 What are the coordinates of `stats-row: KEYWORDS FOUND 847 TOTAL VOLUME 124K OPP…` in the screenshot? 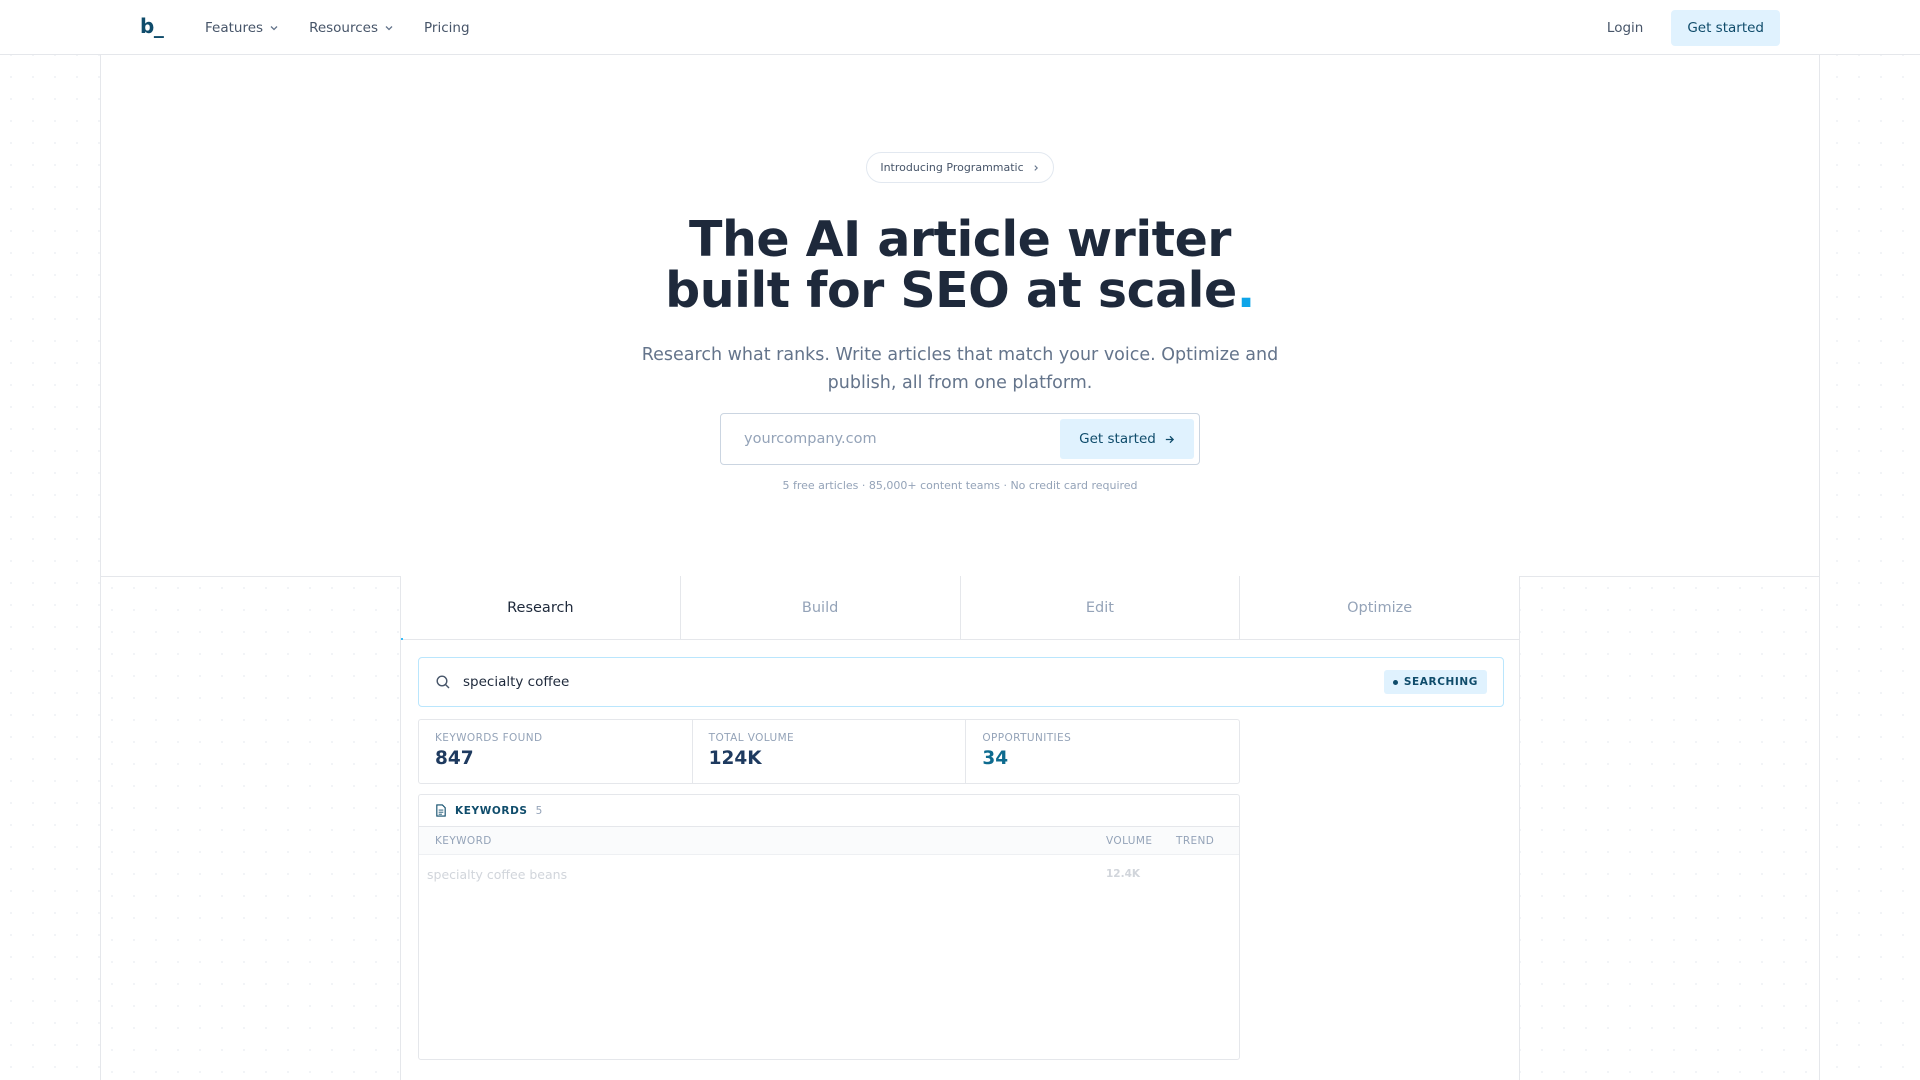 It's located at (829, 751).